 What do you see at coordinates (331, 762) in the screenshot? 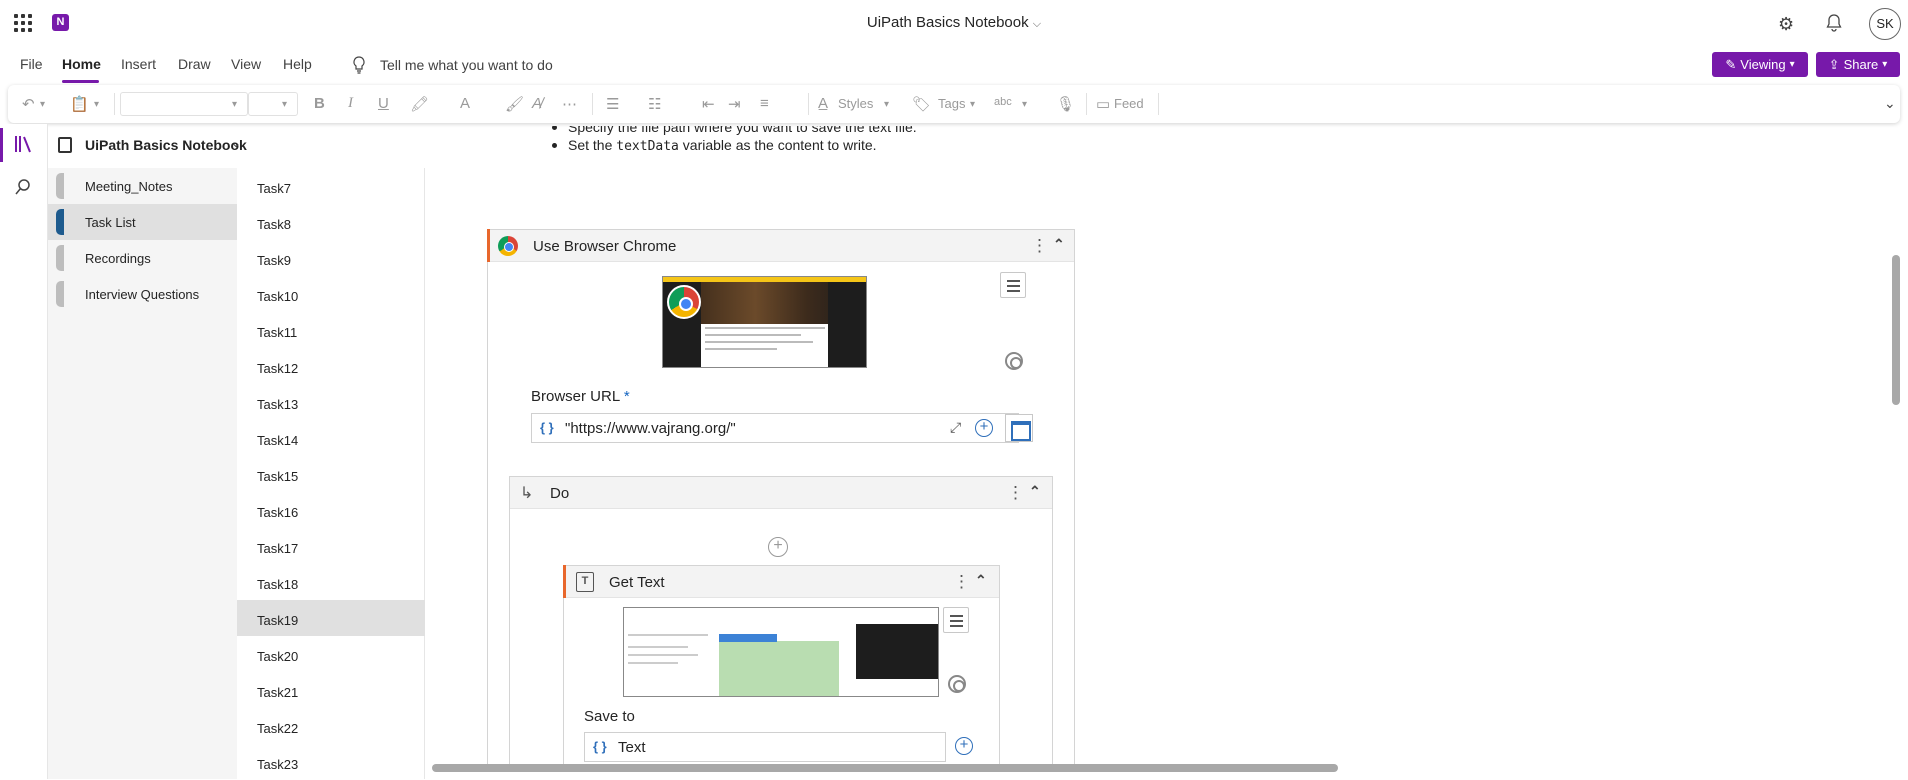
I see `page-item: Task23` at bounding box center [331, 762].